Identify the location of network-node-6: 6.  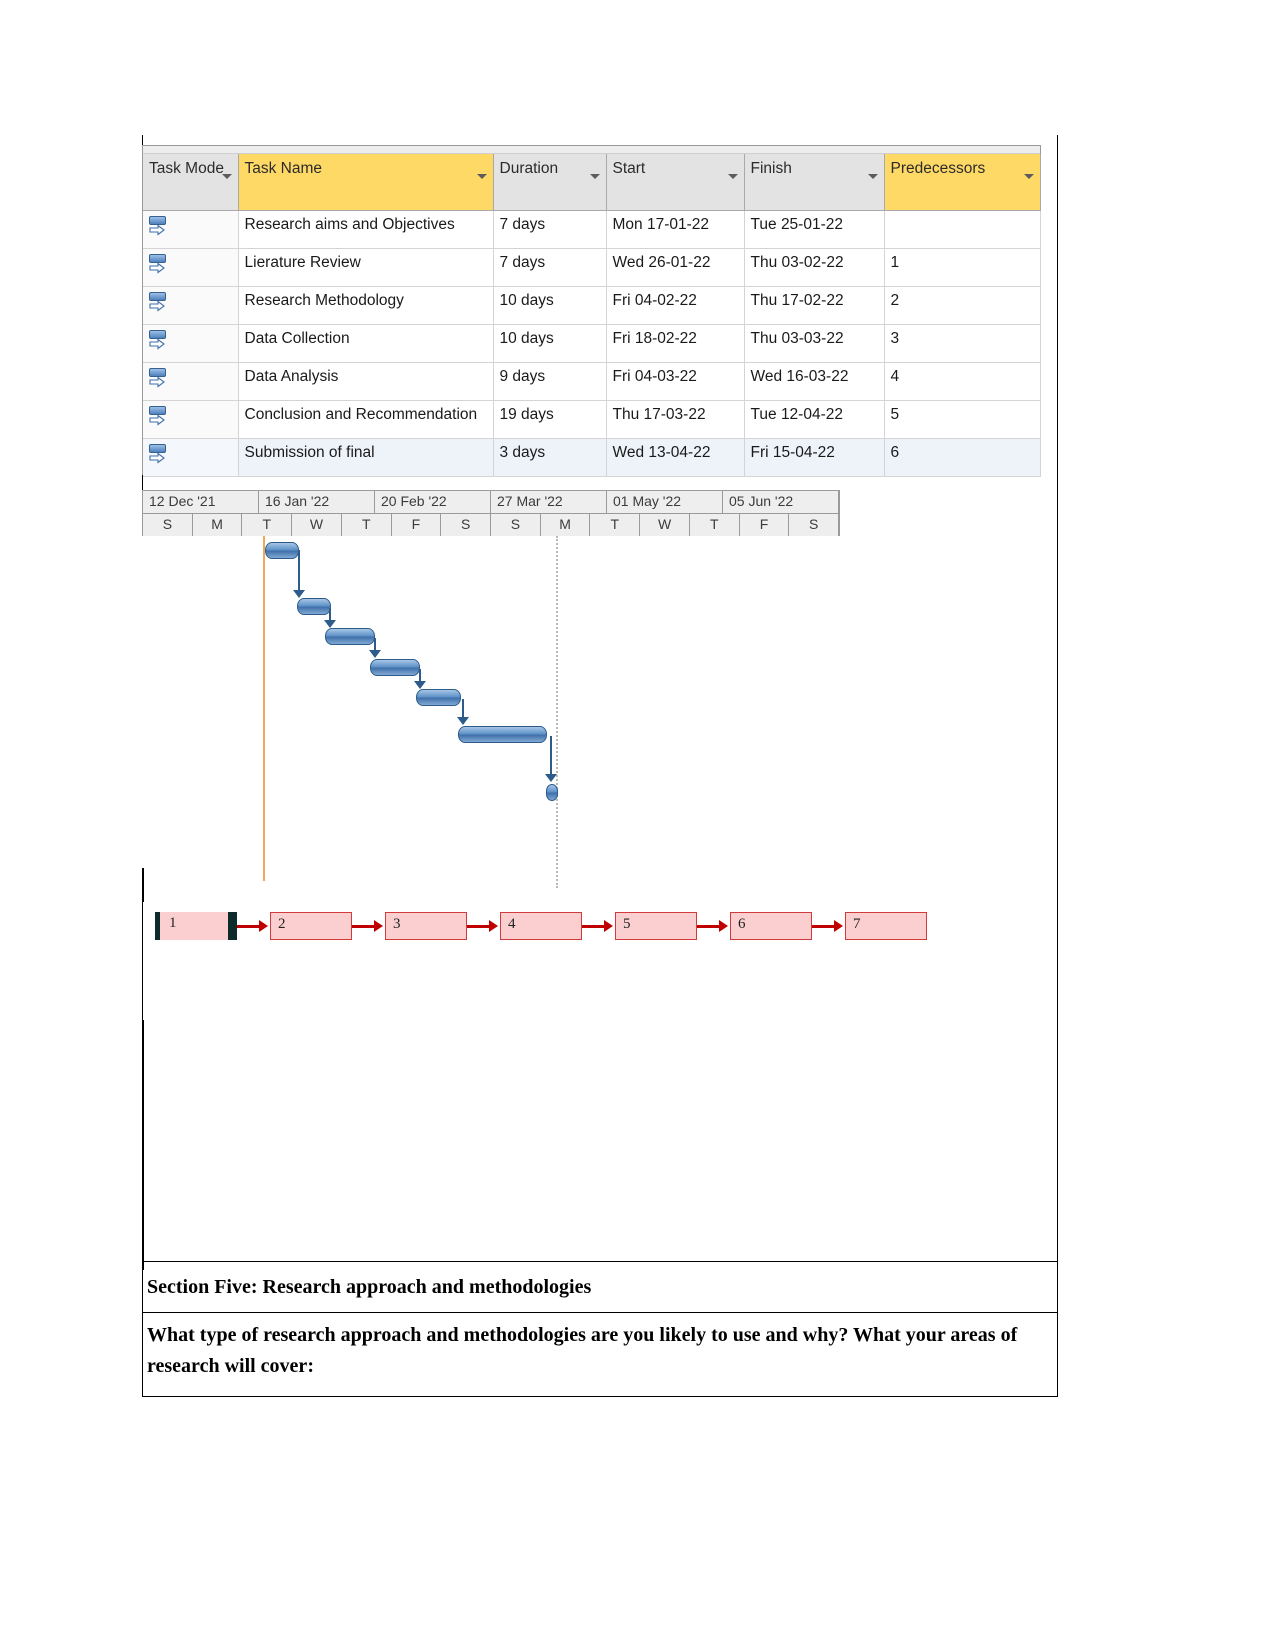
(771, 926).